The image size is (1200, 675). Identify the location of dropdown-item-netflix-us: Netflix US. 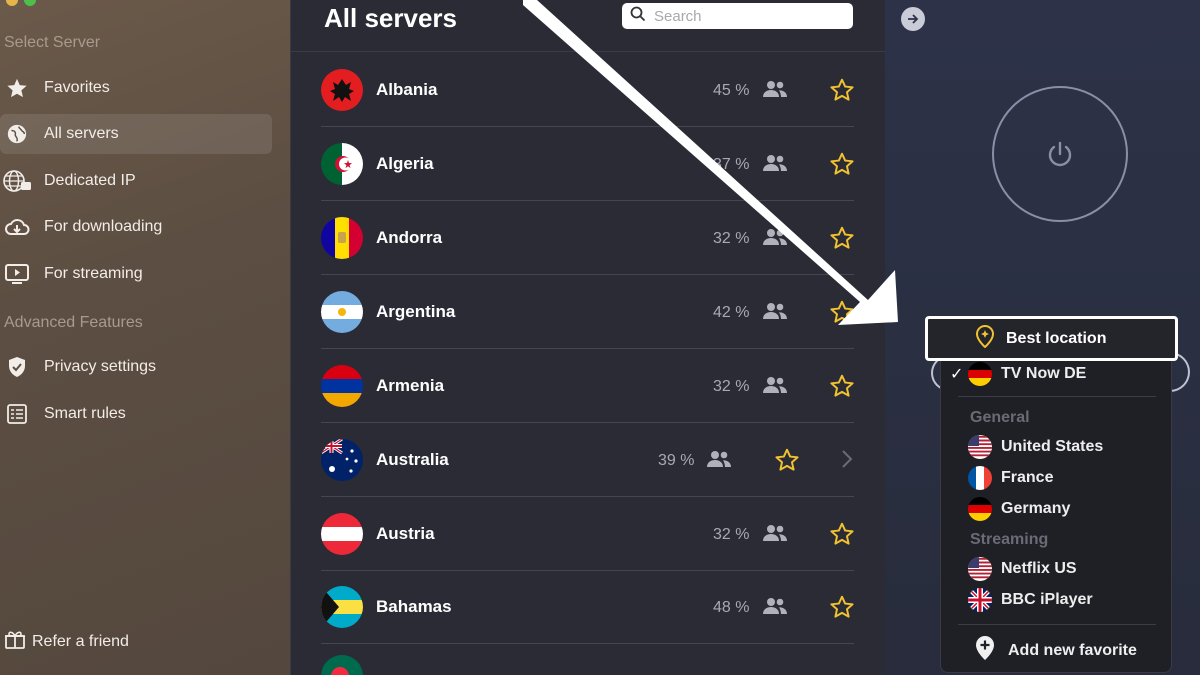
(1022, 569).